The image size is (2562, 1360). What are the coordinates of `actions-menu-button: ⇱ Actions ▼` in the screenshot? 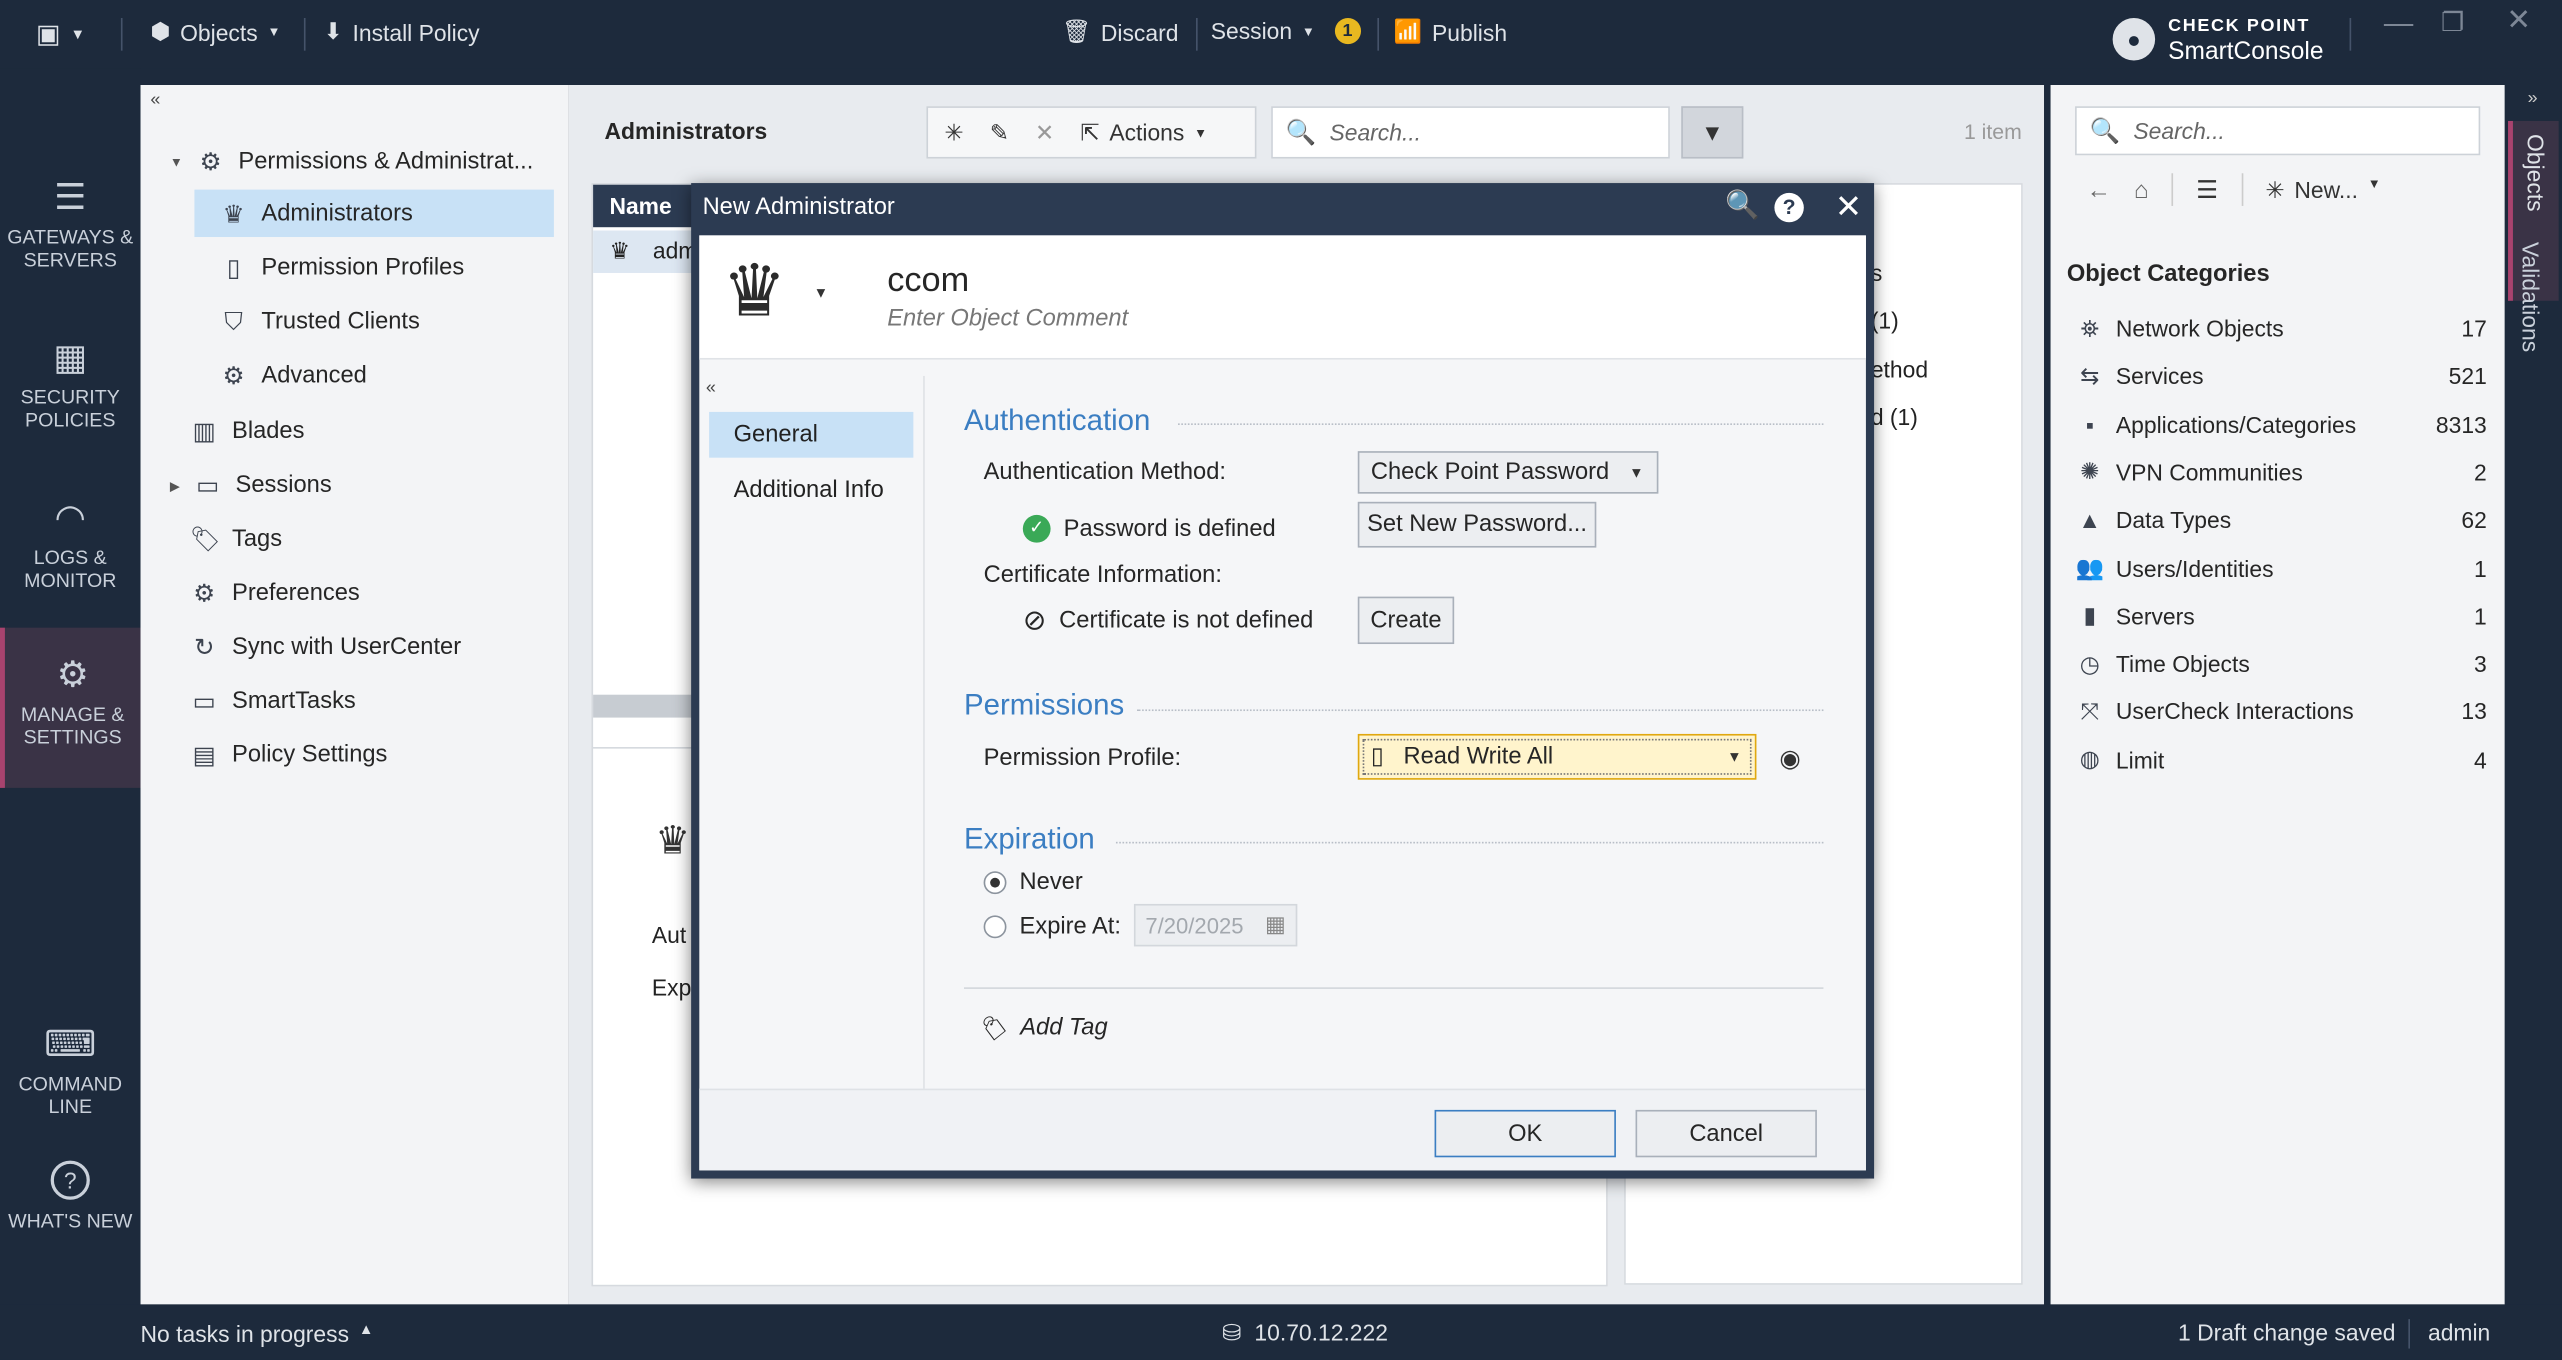 It's located at (1143, 133).